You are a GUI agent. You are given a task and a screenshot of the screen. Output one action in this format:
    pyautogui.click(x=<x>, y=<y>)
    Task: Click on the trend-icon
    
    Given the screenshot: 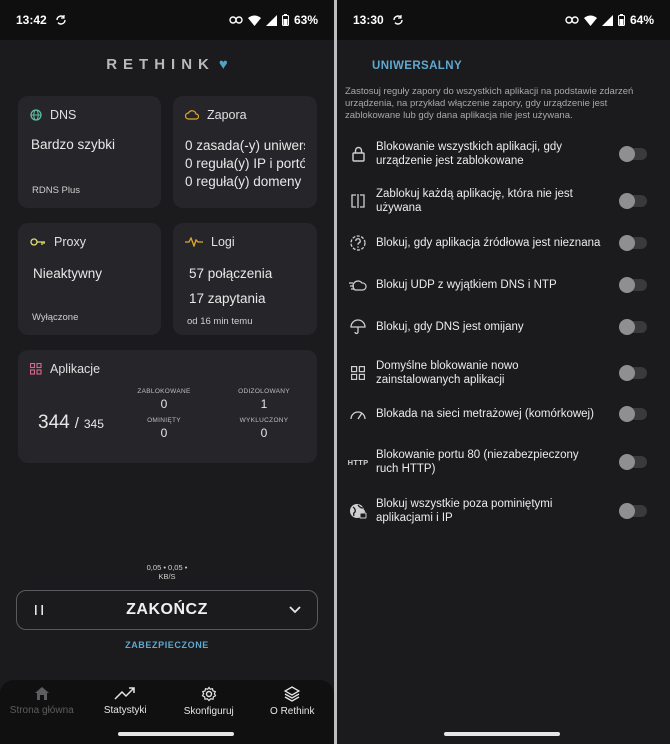 What is the action you would take?
    pyautogui.click(x=124, y=693)
    